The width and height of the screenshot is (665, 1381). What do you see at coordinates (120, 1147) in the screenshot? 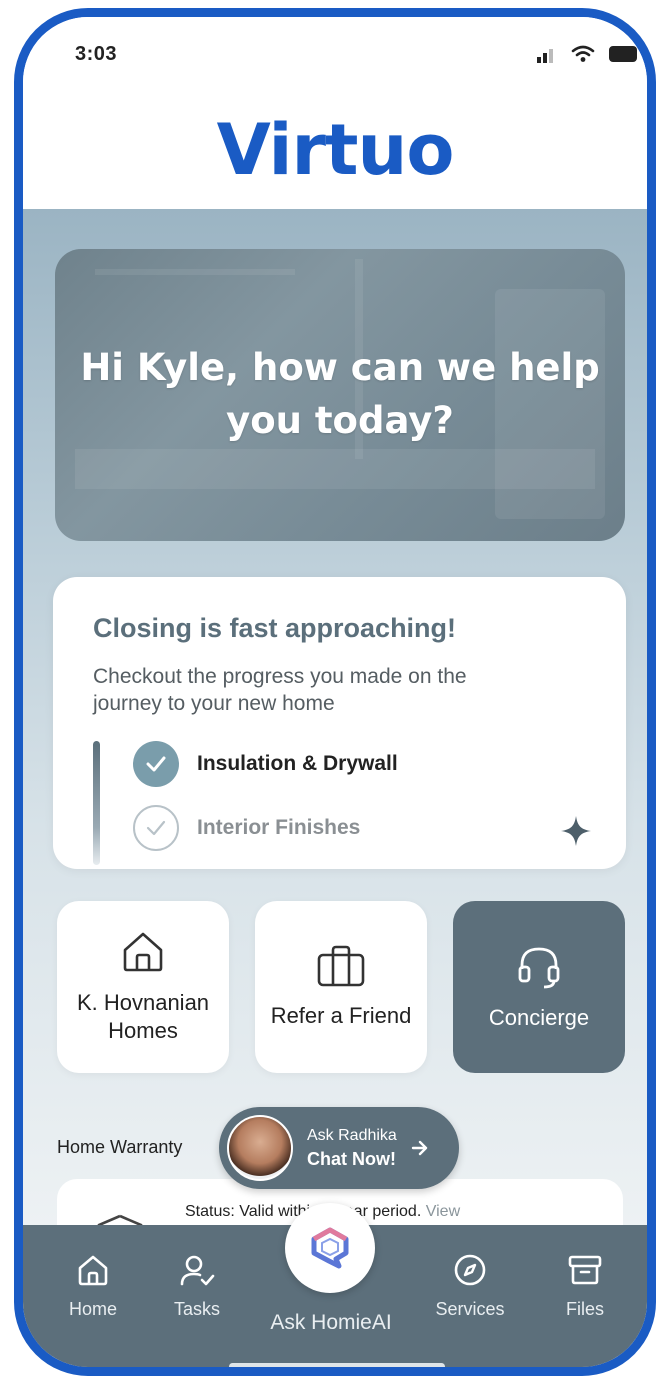
I see `home-warranty-label: Home Warranty` at bounding box center [120, 1147].